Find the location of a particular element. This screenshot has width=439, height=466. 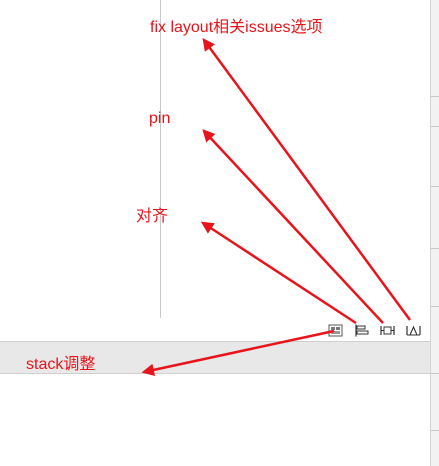

pin-icon is located at coordinates (387, 330).